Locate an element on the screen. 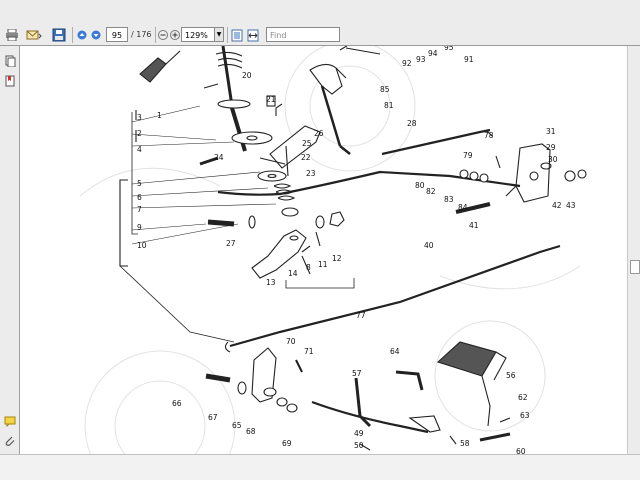 The image size is (640, 480). part-label: 62 is located at coordinates (523, 397).